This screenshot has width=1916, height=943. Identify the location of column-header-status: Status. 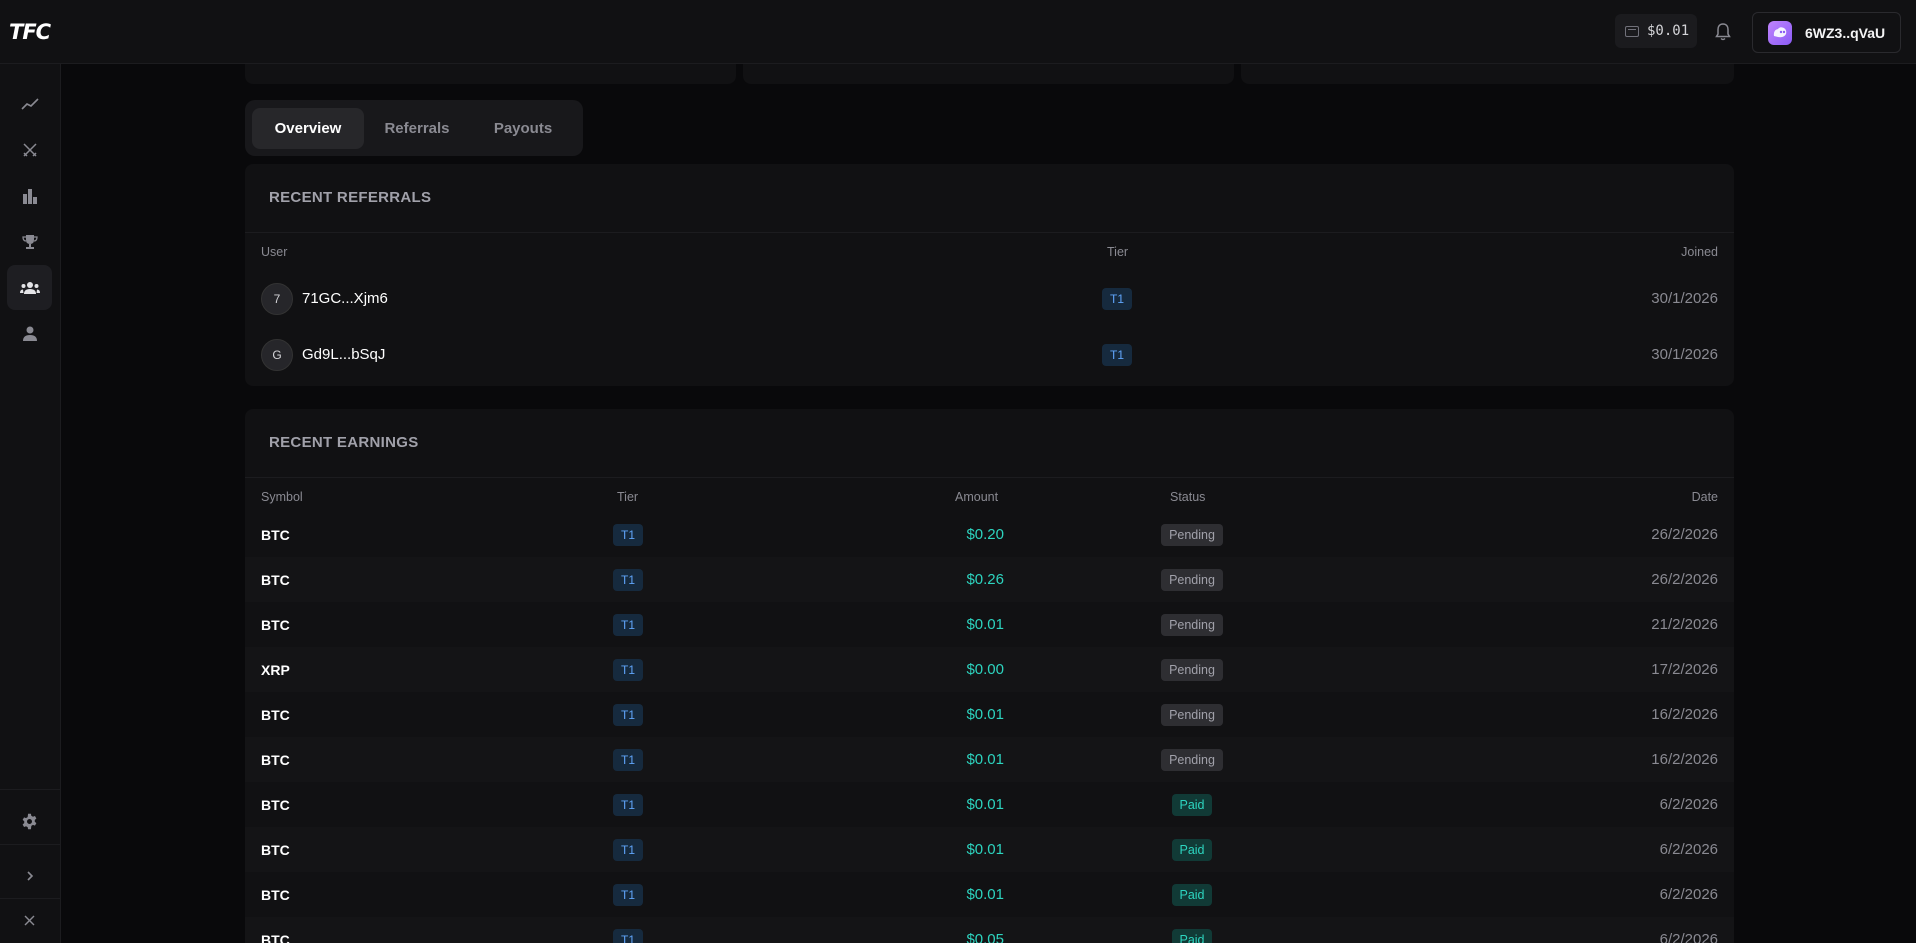
(1188, 497).